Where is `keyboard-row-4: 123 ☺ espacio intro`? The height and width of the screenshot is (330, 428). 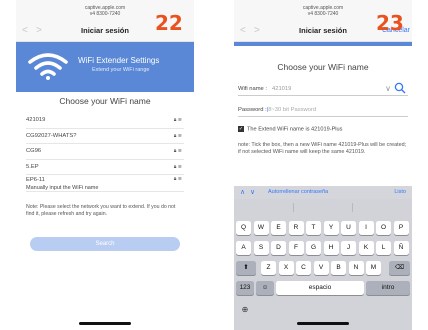
keyboard-row-4: 123 ☺ espacio intro is located at coordinates (323, 288).